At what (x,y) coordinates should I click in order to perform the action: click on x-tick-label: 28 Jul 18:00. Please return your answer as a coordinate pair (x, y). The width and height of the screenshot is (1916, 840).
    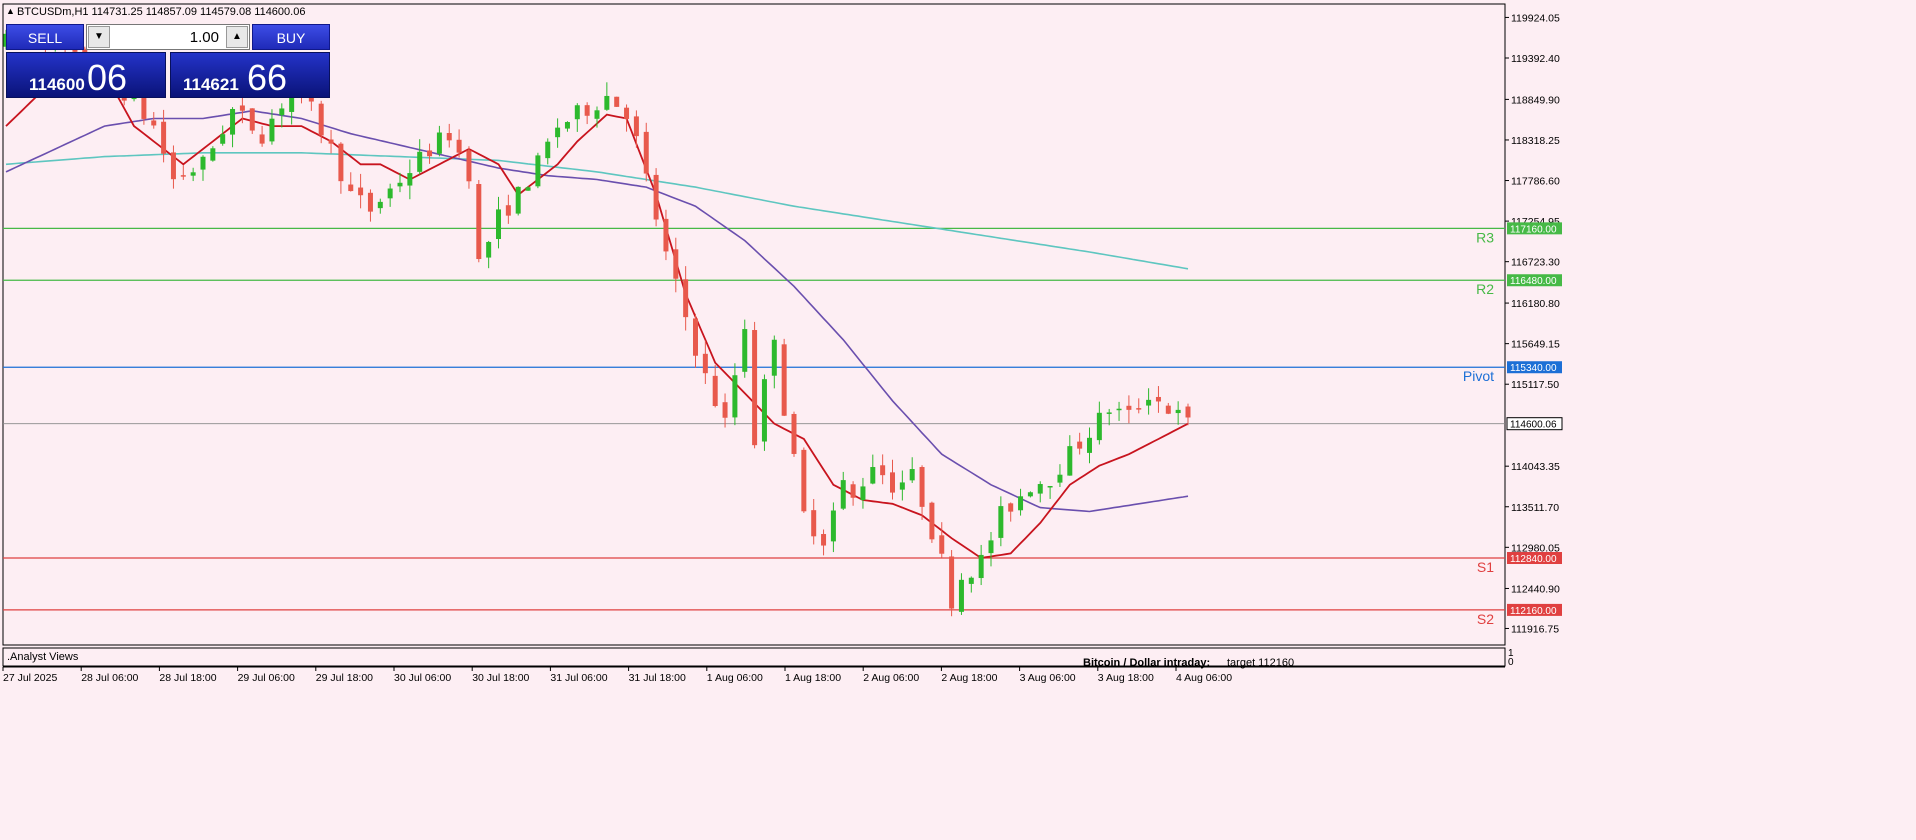
    Looking at the image, I should click on (187, 678).